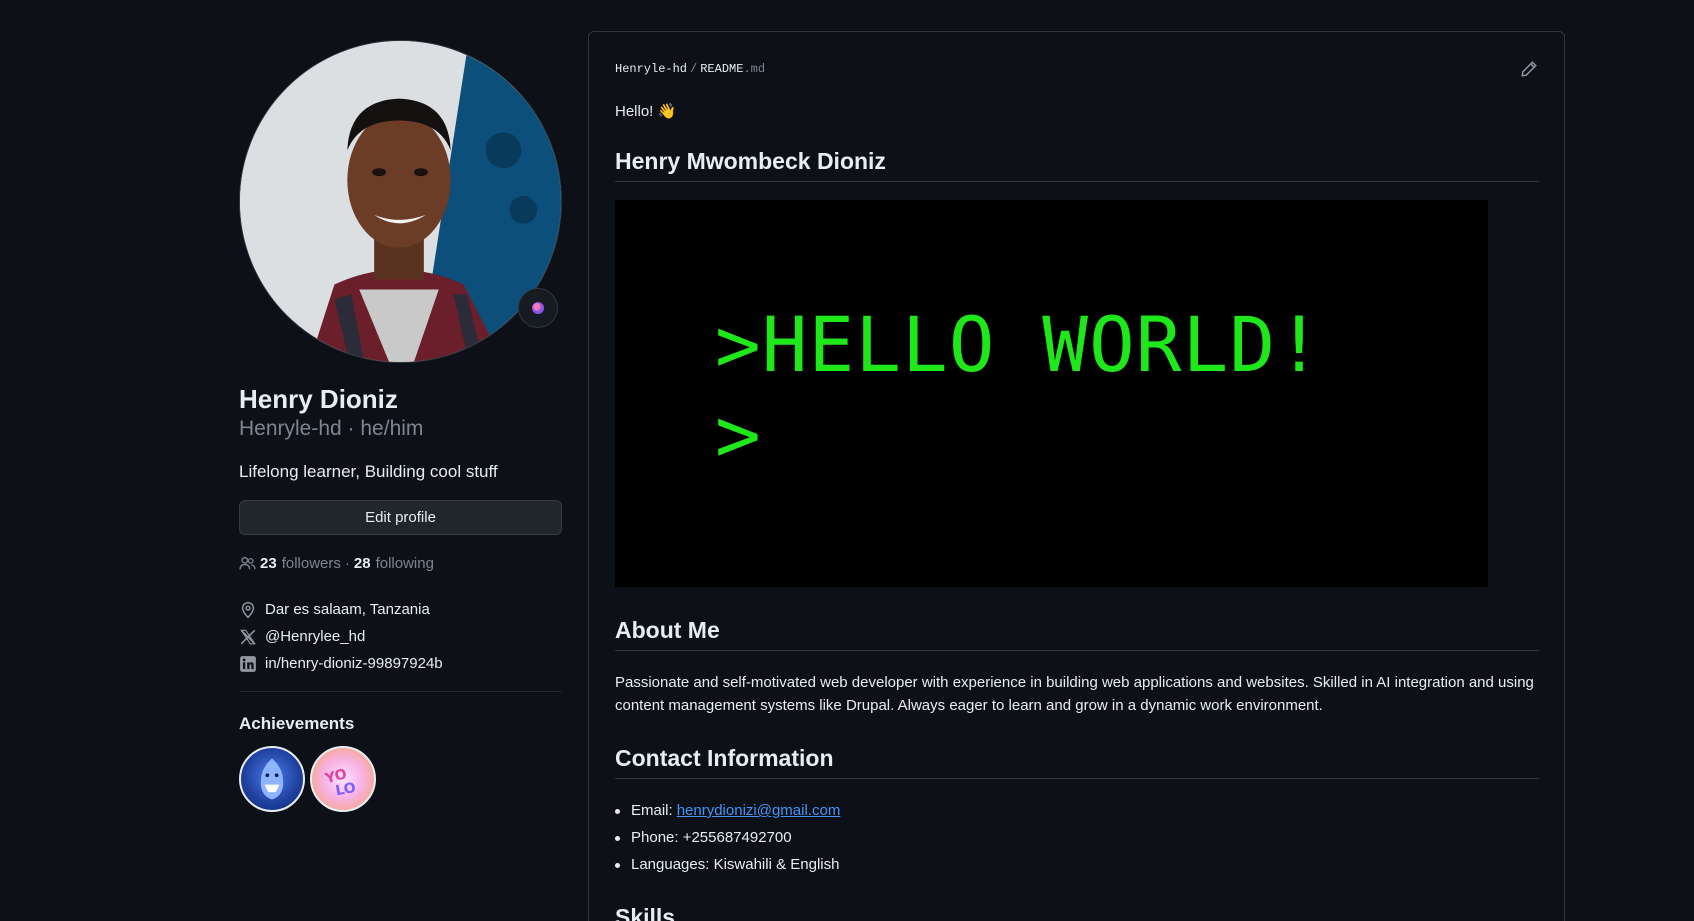 The height and width of the screenshot is (921, 1694). I want to click on readme-breadcrumb: Henryle-hd / README.md, so click(690, 69).